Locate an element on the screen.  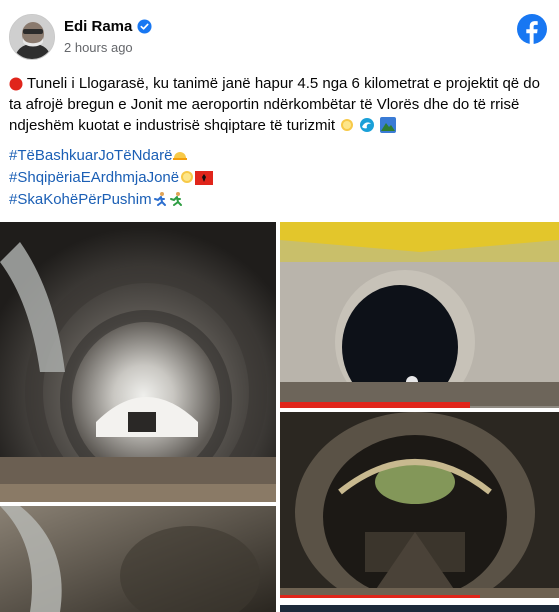
sunrise-icon is located at coordinates (180, 156).